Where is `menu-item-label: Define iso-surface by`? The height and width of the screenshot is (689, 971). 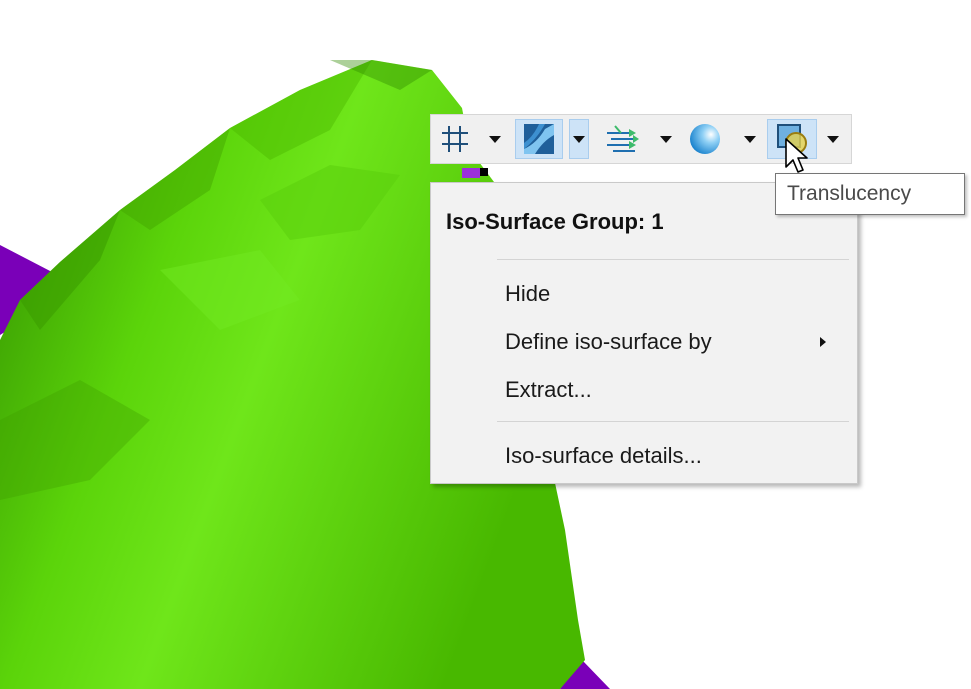
menu-item-label: Define iso-surface by is located at coordinates (608, 341).